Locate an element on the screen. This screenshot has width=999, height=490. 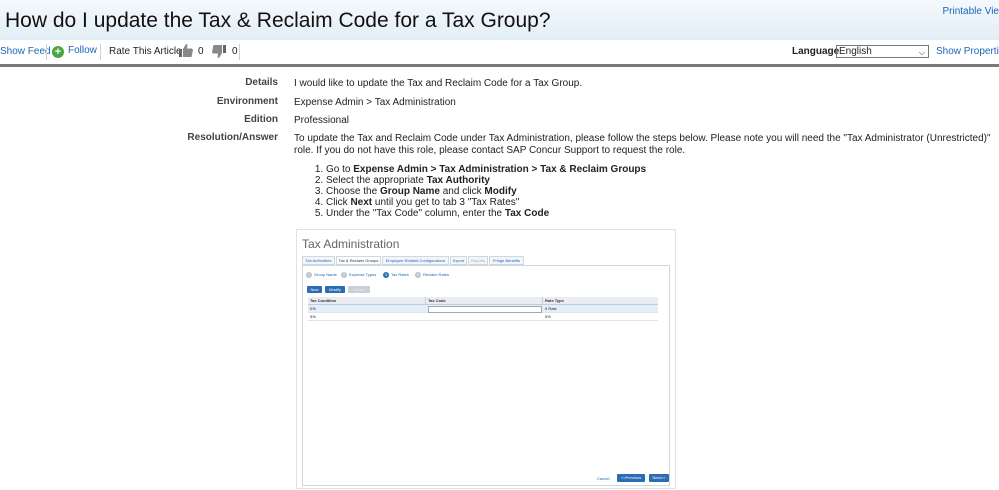
thumbs-up-button is located at coordinates (186, 50).